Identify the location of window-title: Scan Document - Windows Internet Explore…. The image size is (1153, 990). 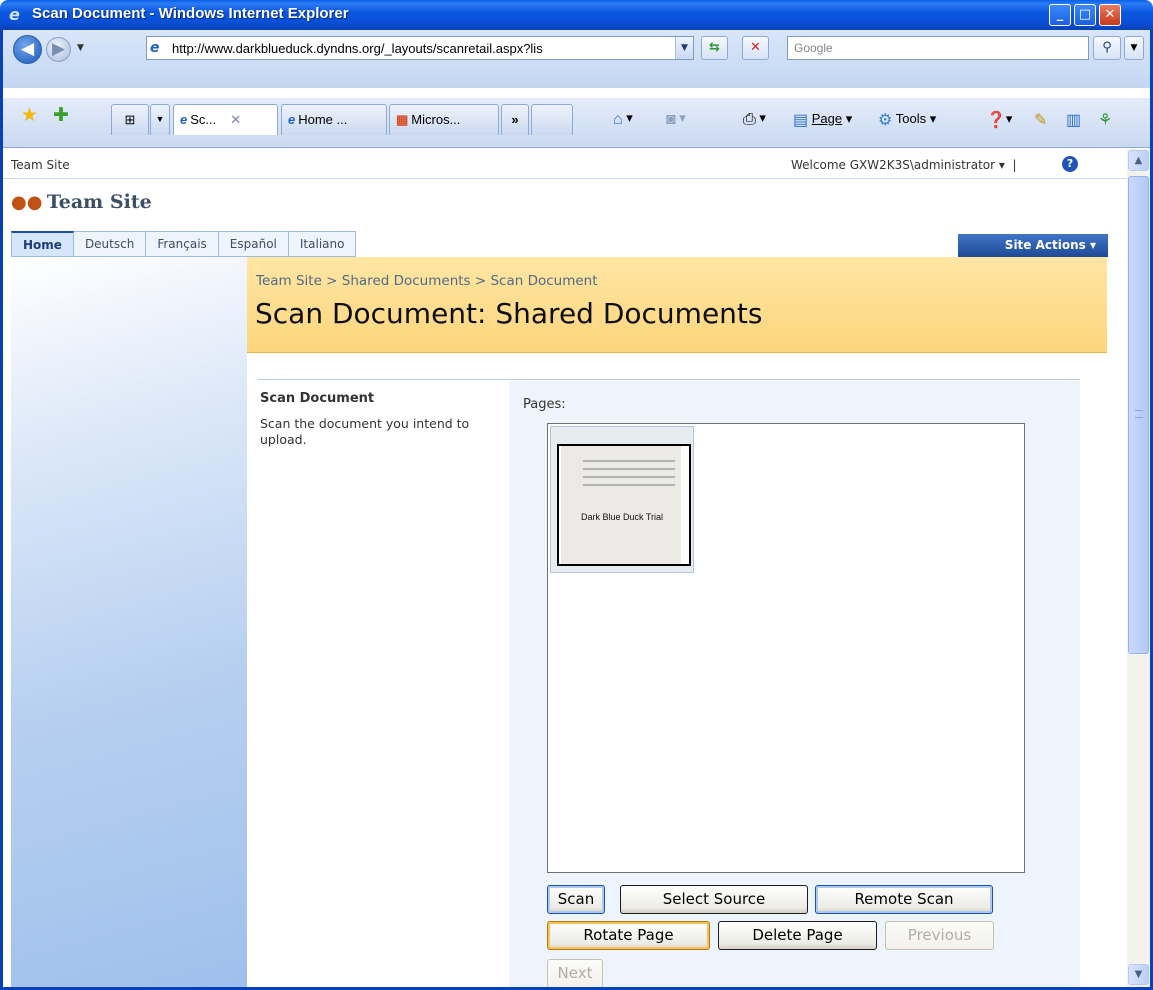
(190, 13).